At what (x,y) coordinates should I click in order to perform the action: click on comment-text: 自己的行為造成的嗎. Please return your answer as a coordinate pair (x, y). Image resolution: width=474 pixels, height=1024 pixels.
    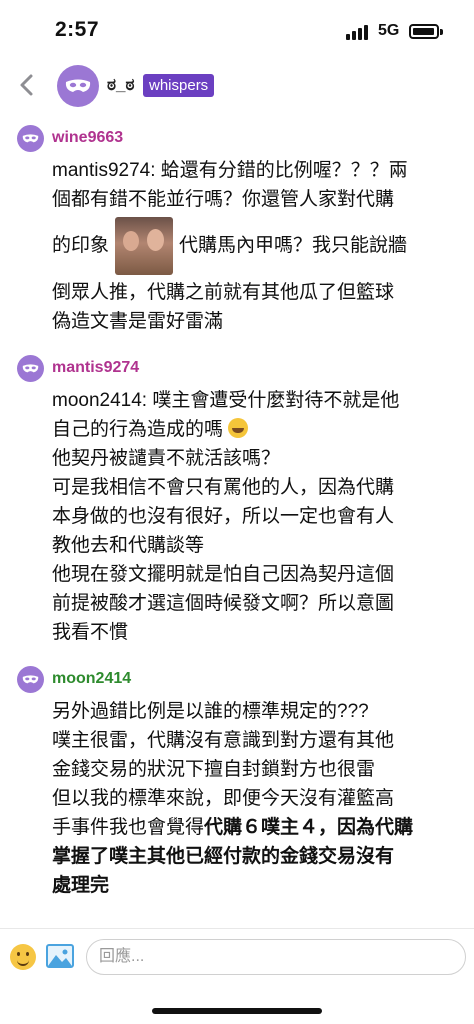
    Looking at the image, I should click on (138, 429).